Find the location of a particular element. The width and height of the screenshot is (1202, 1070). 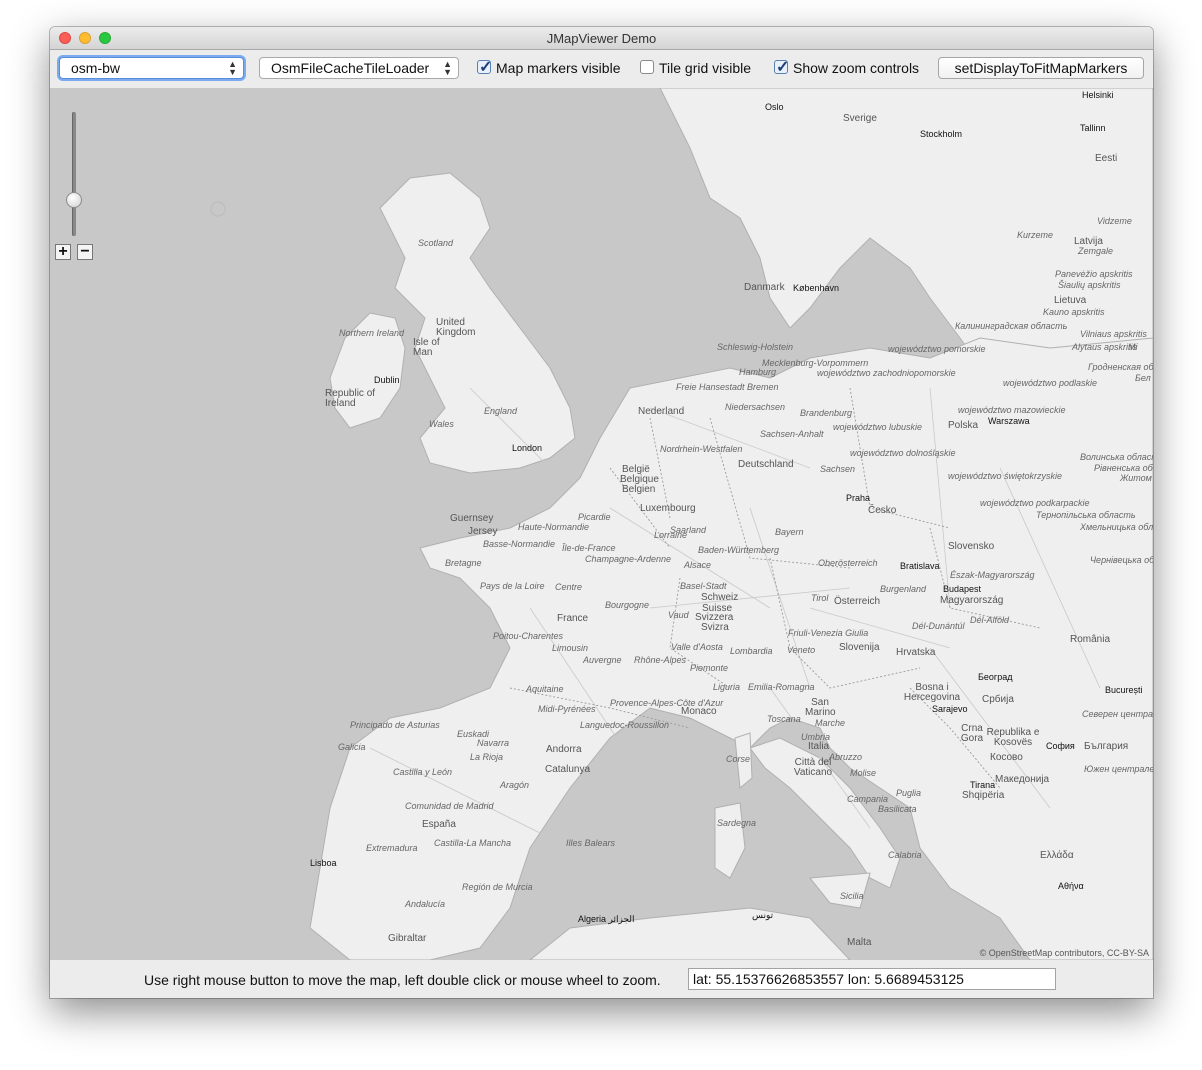

map-label: Italia is located at coordinates (819, 746).